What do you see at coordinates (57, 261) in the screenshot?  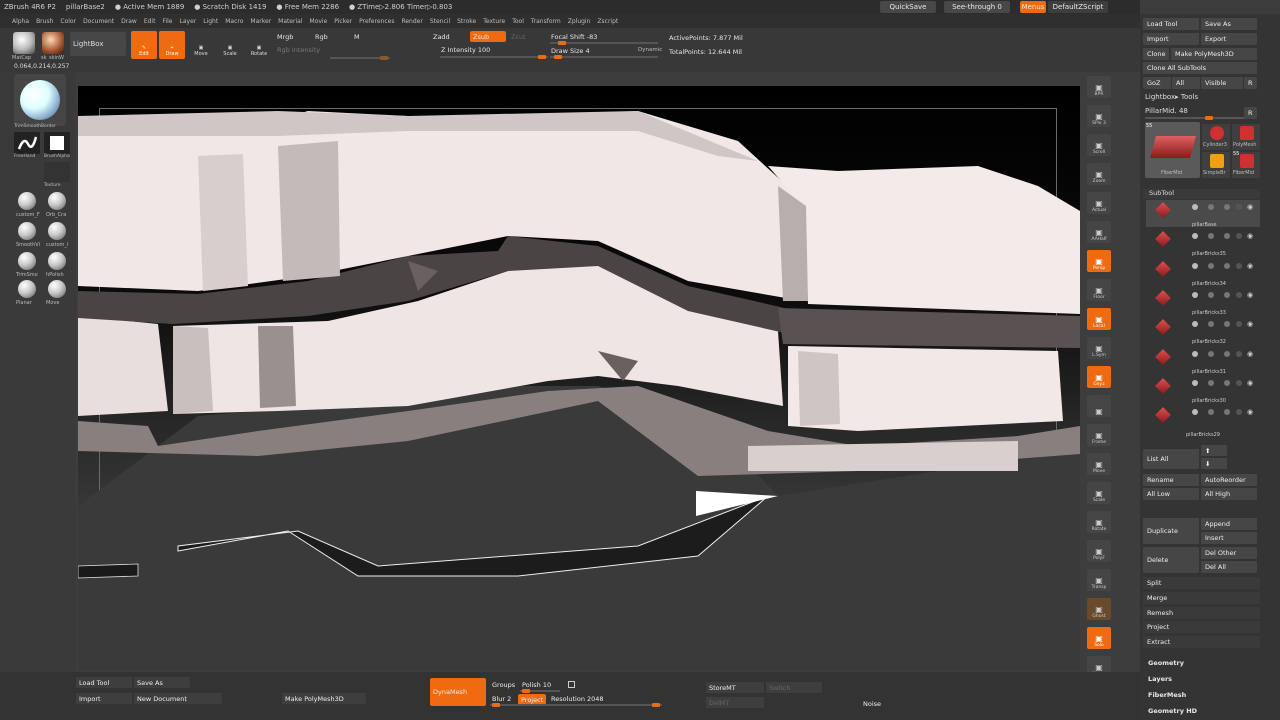 I see `matcap-6-icon` at bounding box center [57, 261].